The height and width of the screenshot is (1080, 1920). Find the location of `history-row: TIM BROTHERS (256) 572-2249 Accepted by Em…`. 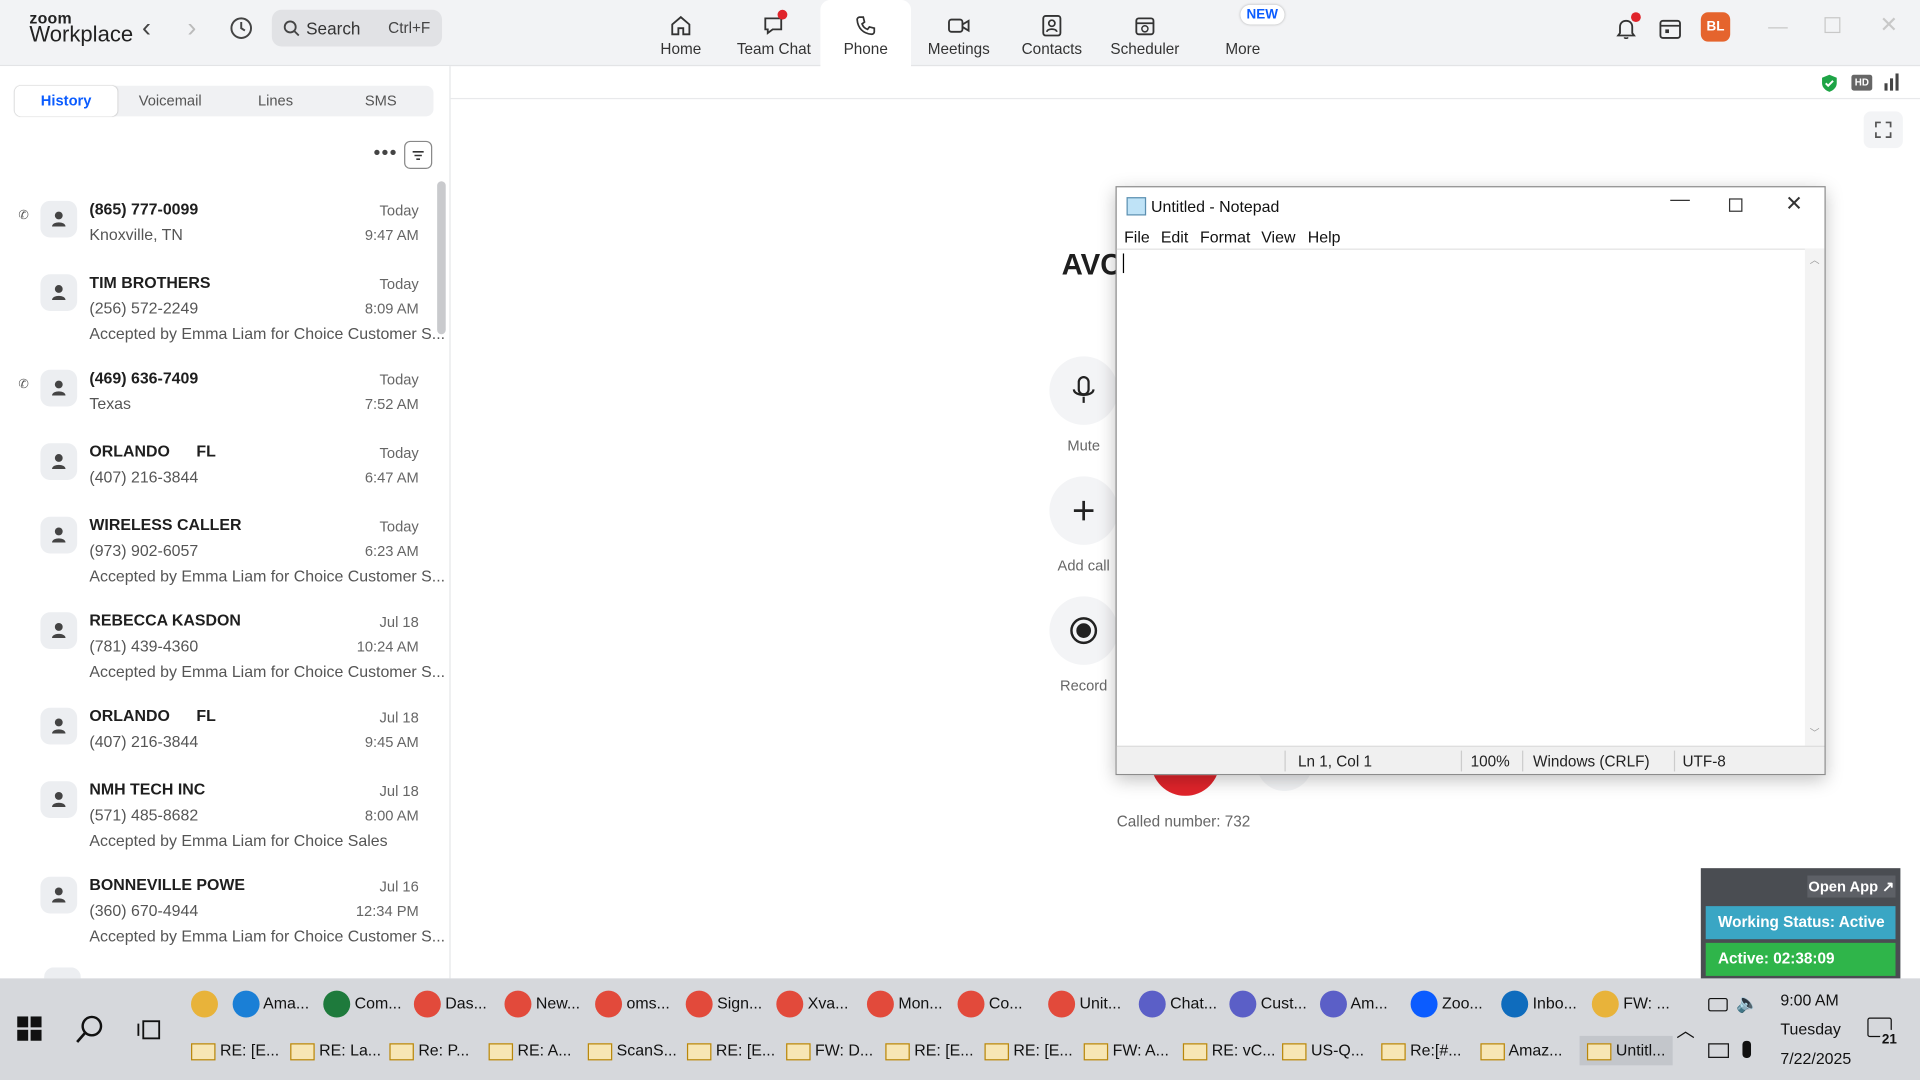

history-row: TIM BROTHERS (256) 572-2249 Accepted by Em… is located at coordinates (222, 317).